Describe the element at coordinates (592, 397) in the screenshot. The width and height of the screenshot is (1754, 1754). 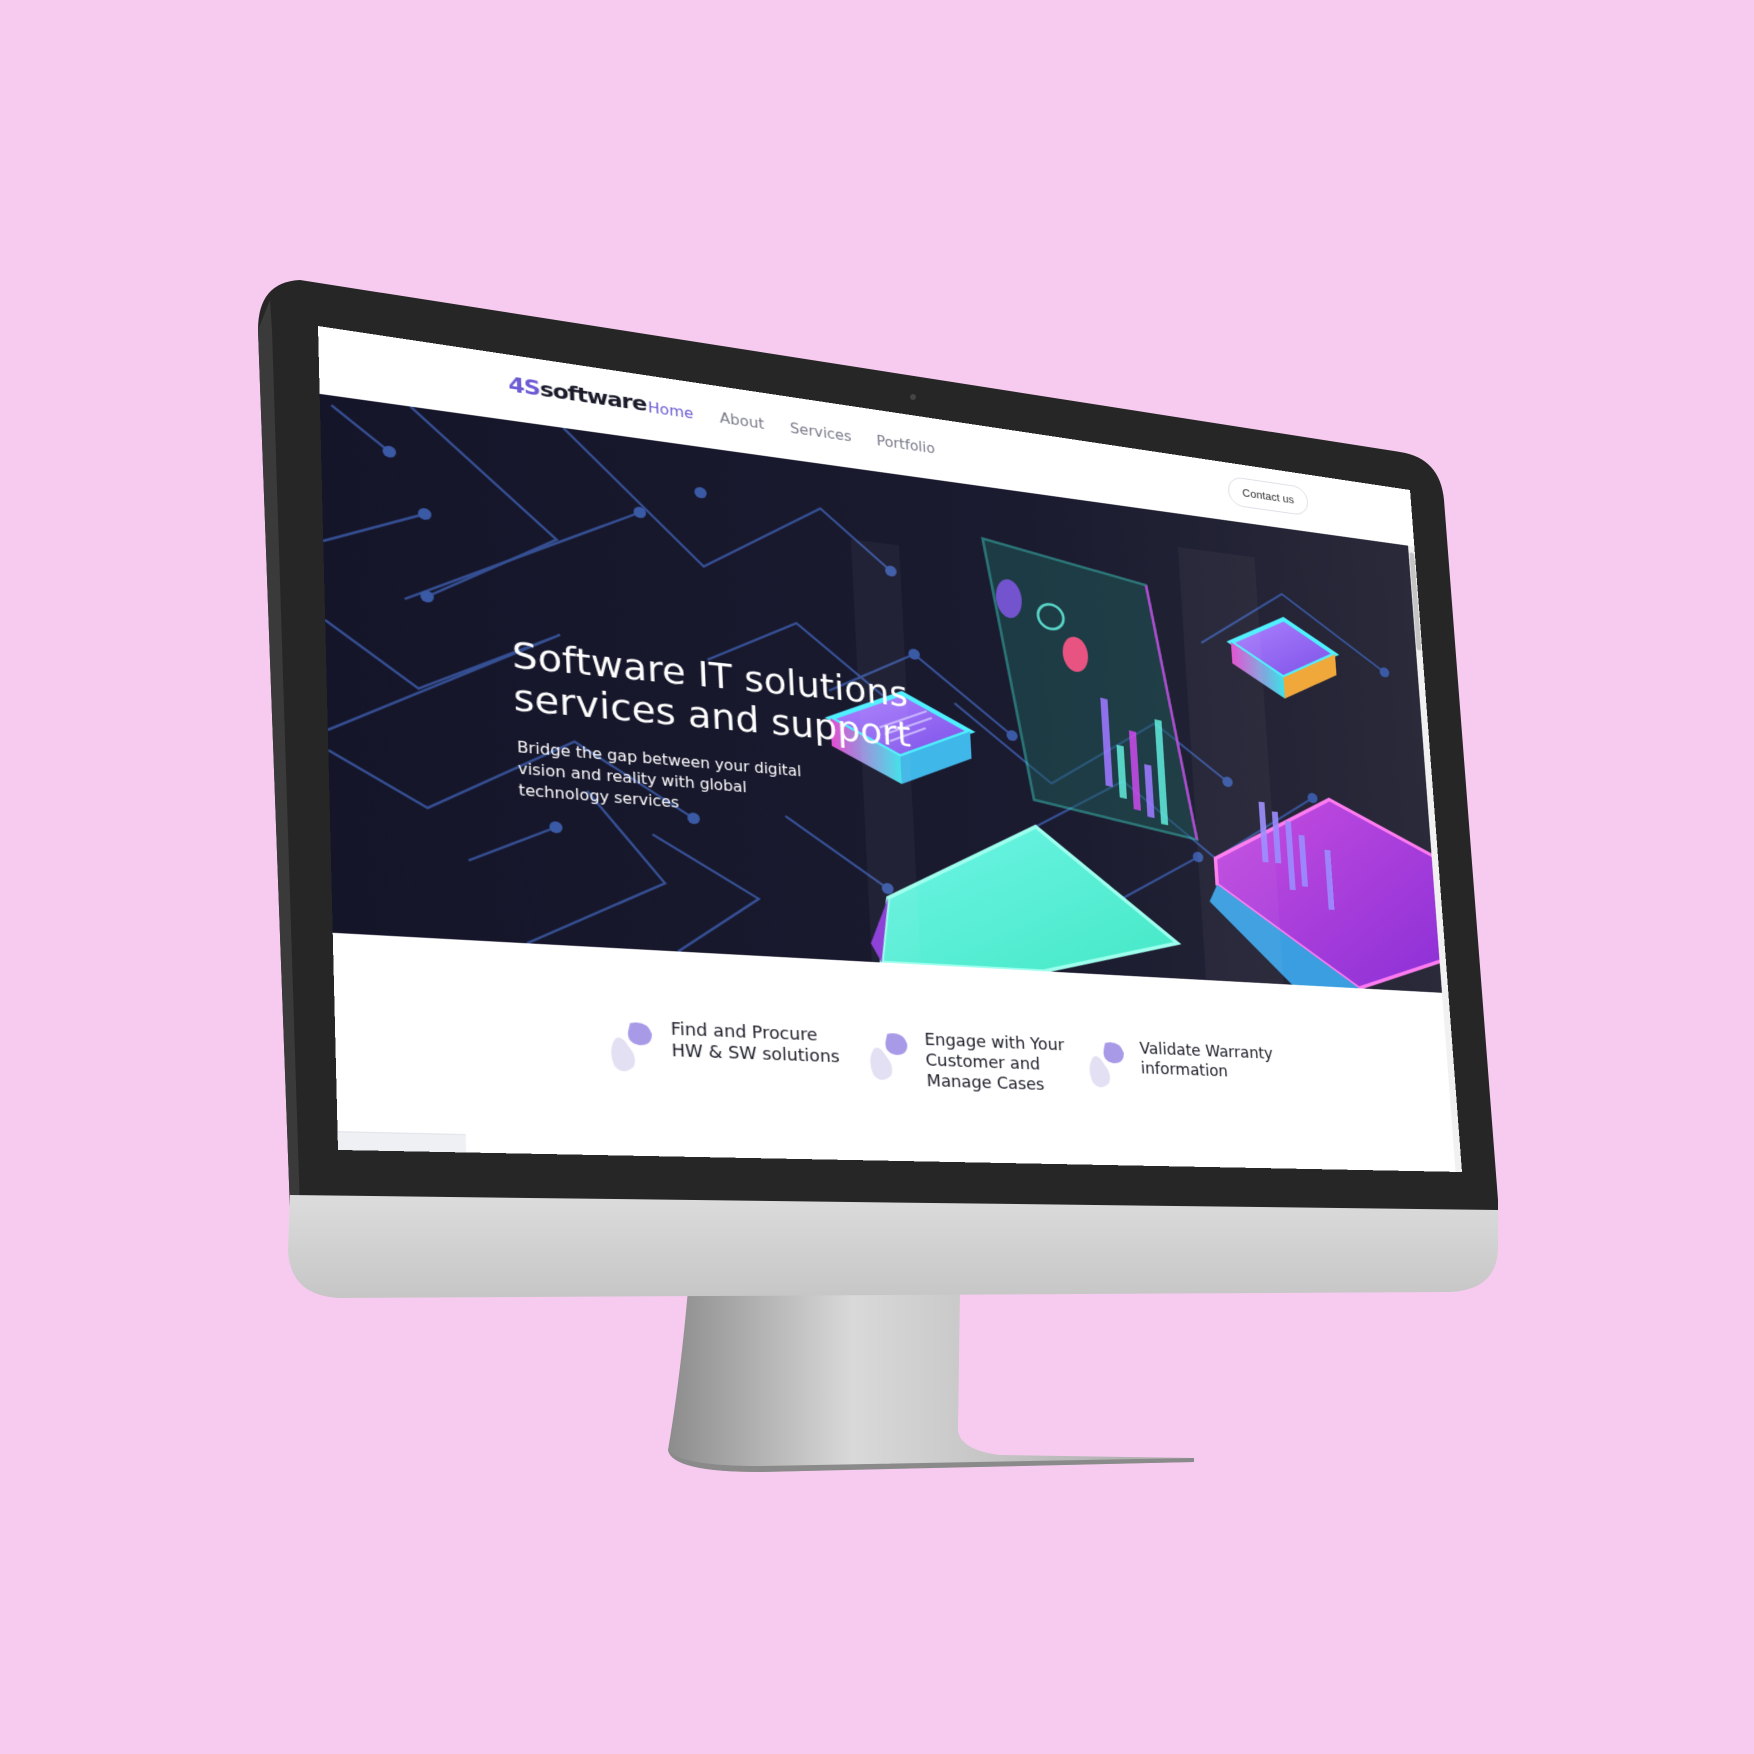
I see `logo-text: software` at that location.